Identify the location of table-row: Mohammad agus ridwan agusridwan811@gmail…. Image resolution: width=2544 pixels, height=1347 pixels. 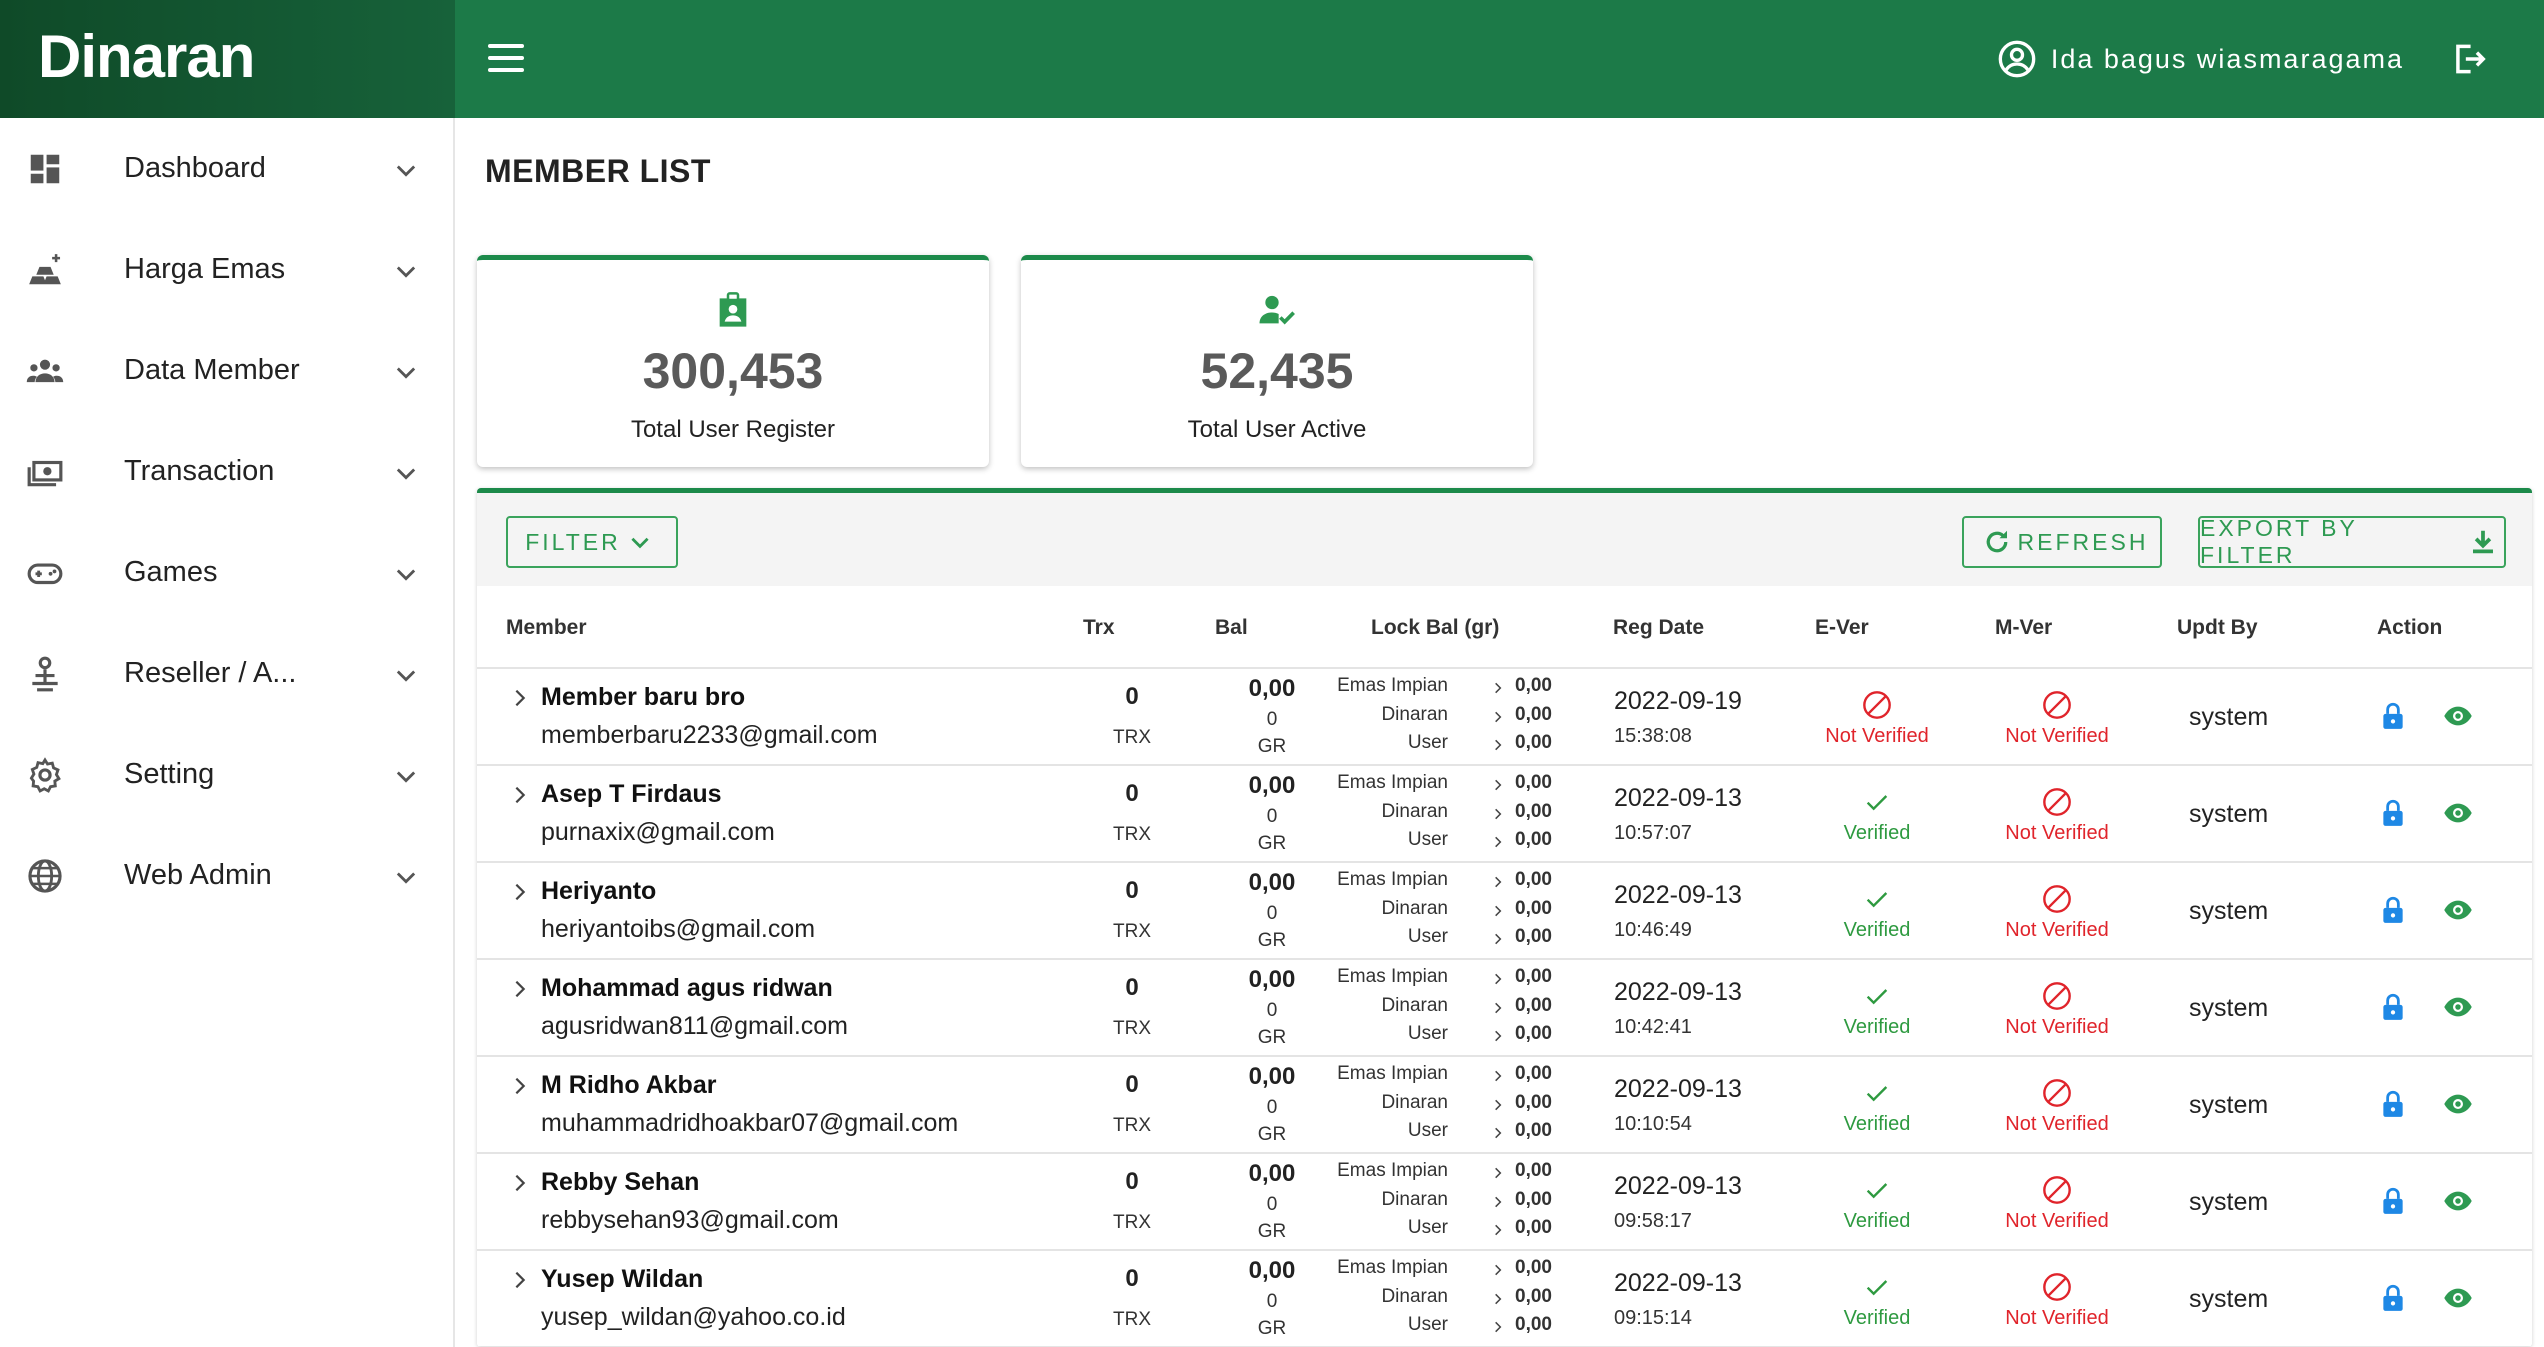
(1504, 1008).